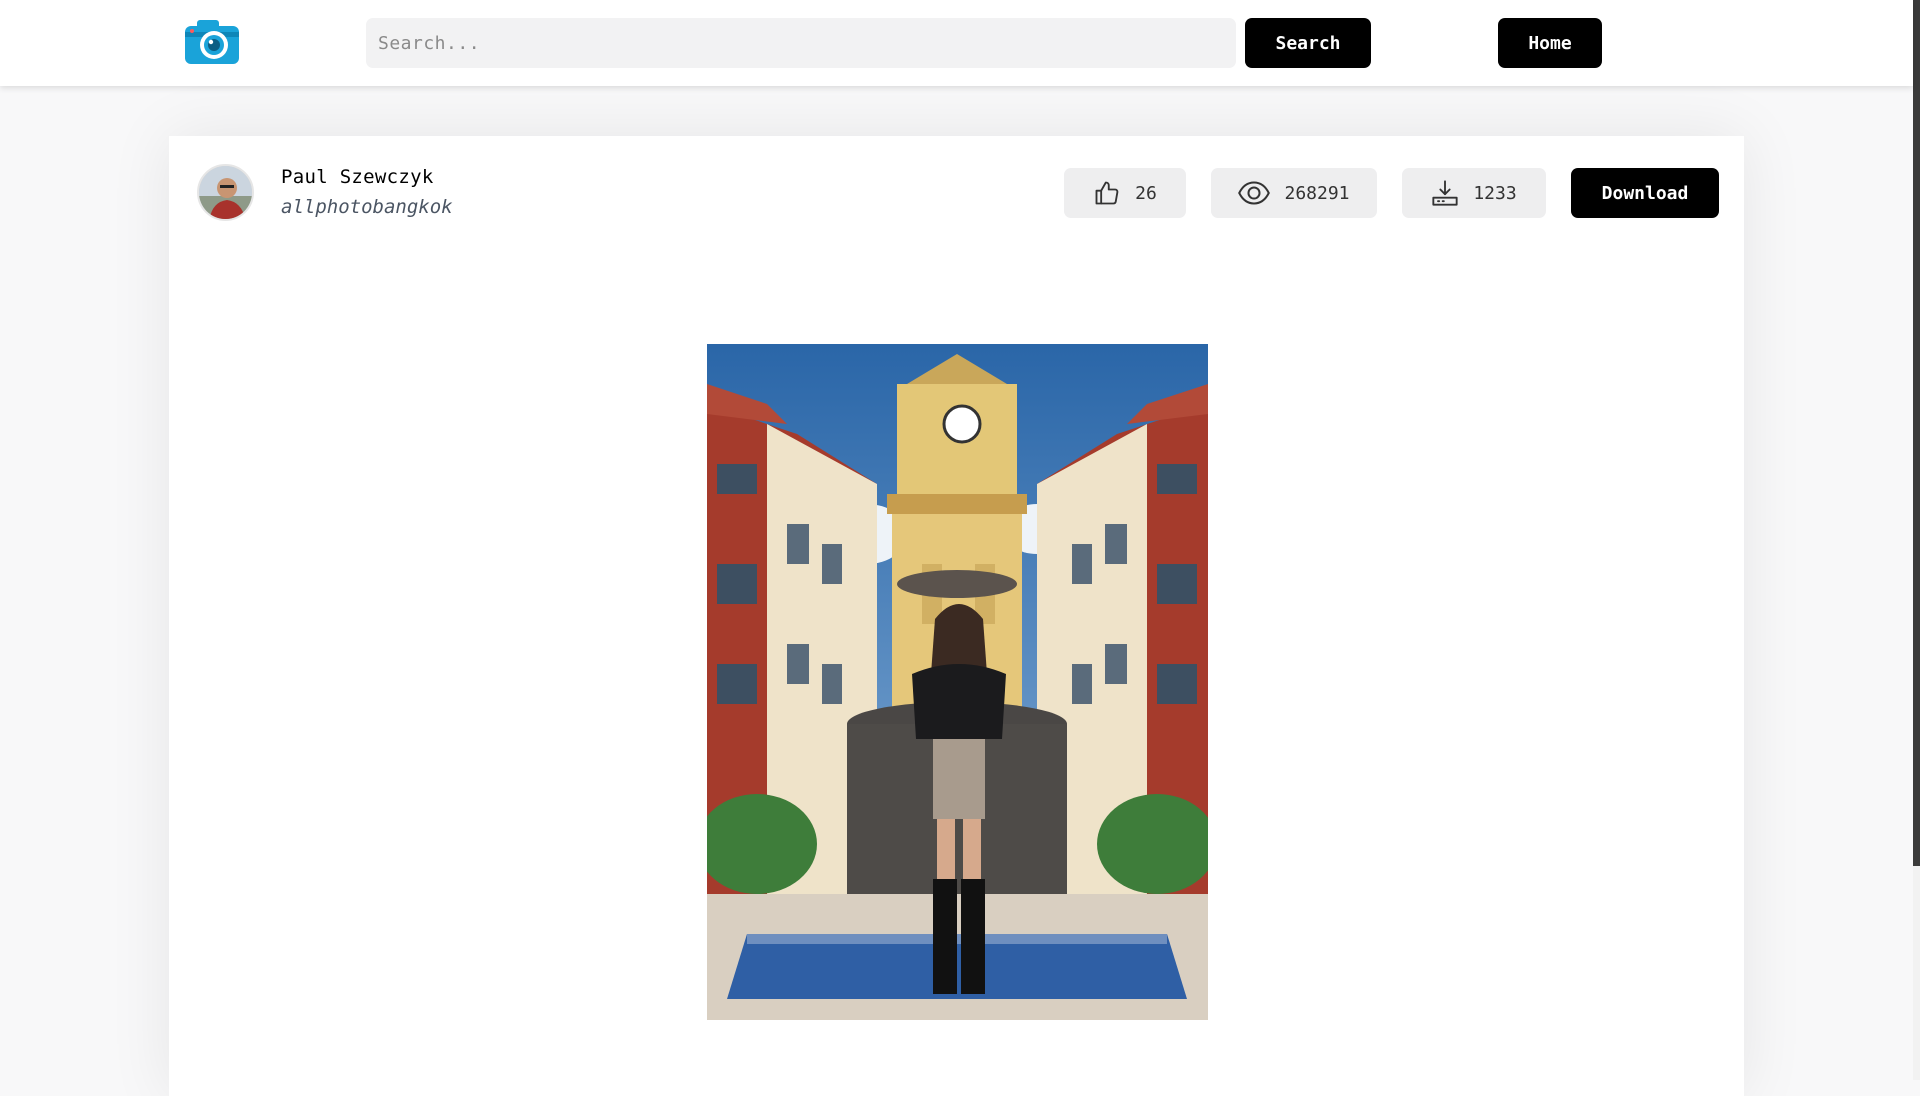 This screenshot has width=1920, height=1096. What do you see at coordinates (1550, 43) in the screenshot?
I see `home-button: Home` at bounding box center [1550, 43].